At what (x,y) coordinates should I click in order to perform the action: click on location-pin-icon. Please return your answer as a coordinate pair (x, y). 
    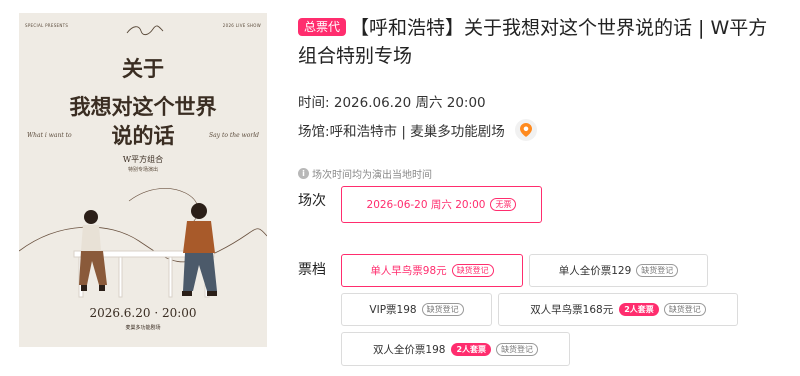
    Looking at the image, I should click on (525, 130).